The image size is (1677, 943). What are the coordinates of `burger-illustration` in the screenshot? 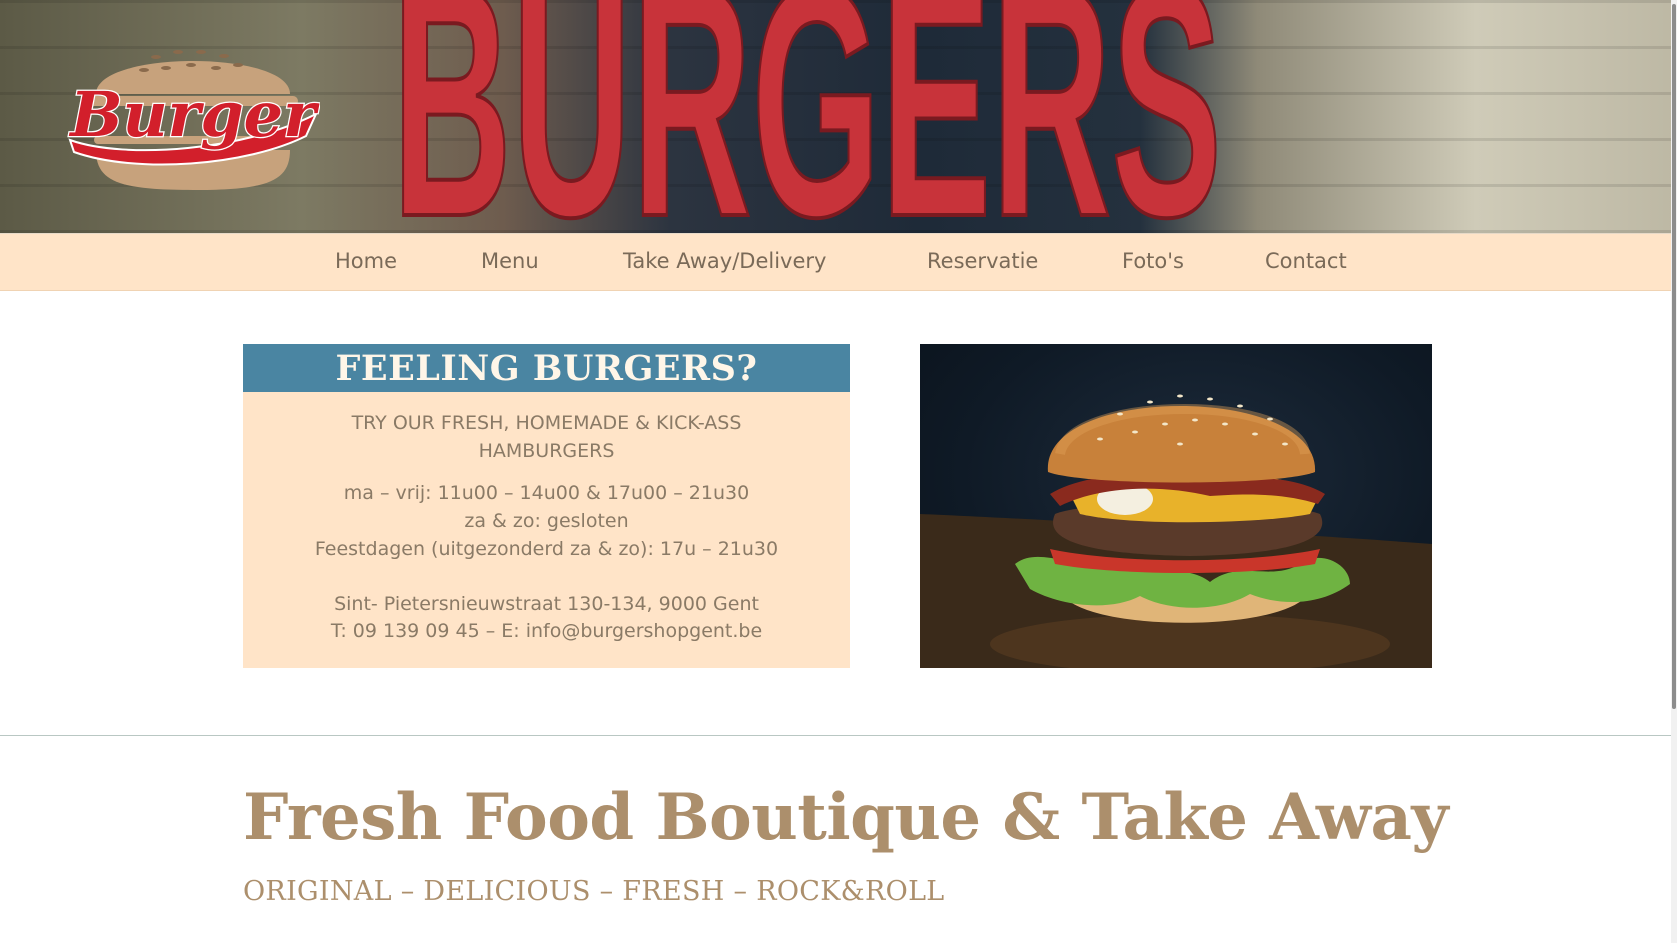 It's located at (1176, 531).